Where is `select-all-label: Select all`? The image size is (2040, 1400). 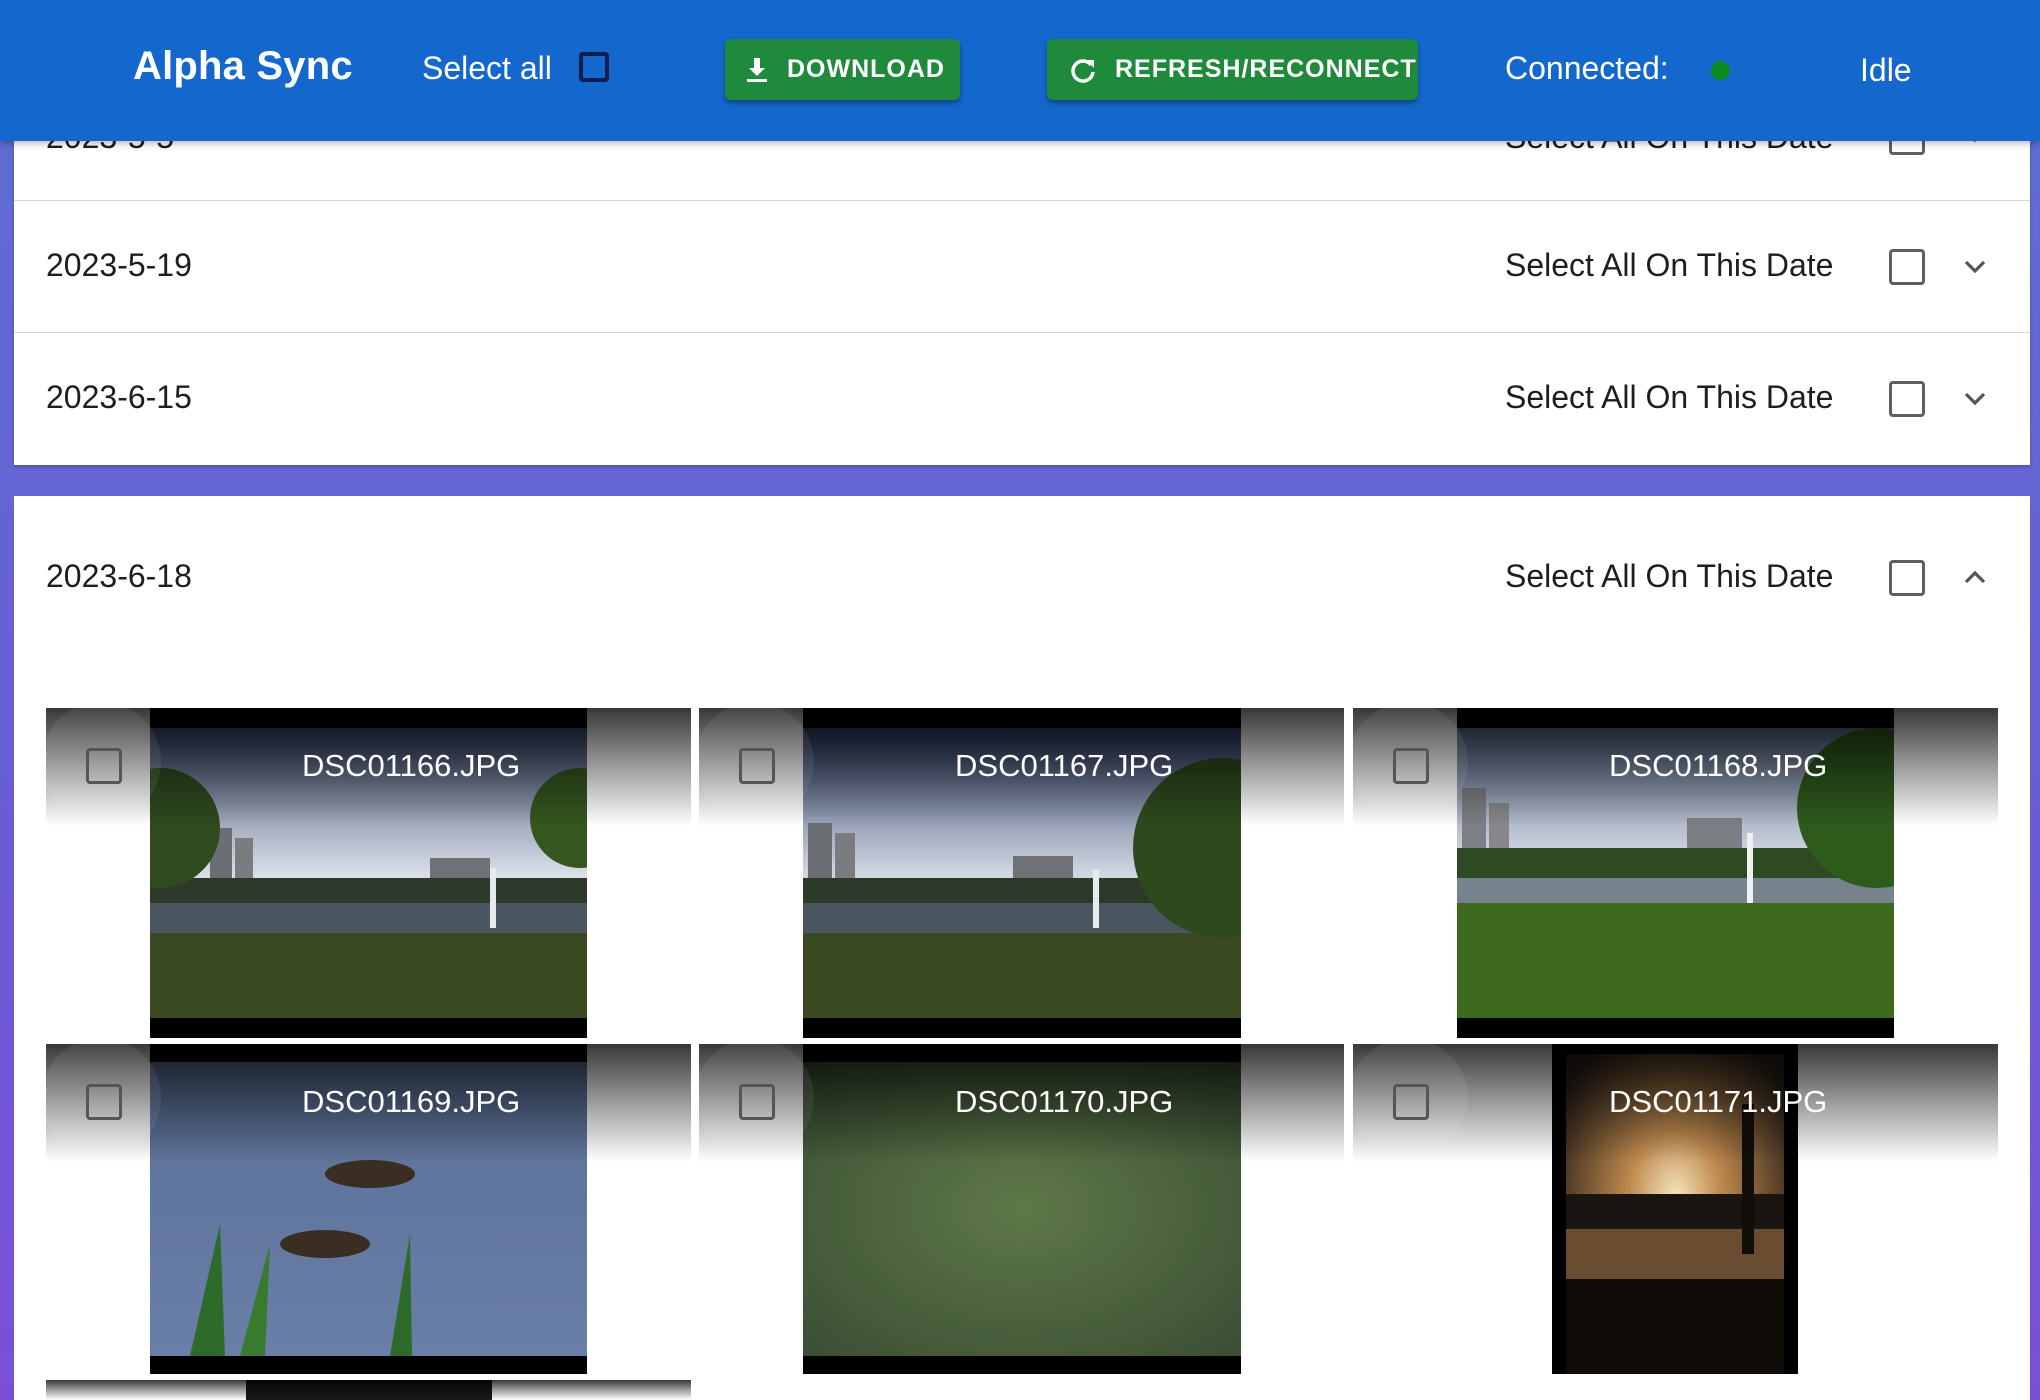 select-all-label: Select all is located at coordinates (487, 68).